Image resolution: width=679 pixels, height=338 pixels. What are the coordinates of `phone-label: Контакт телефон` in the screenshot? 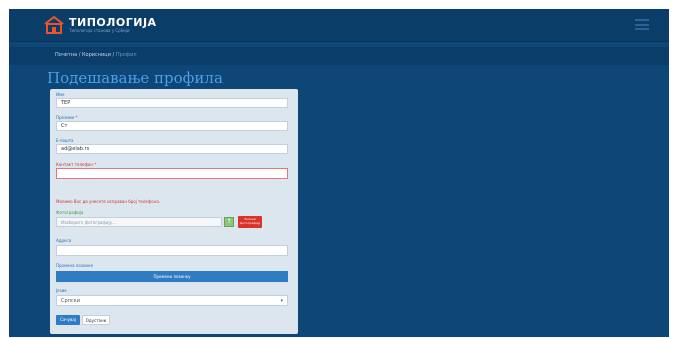 It's located at (76, 164).